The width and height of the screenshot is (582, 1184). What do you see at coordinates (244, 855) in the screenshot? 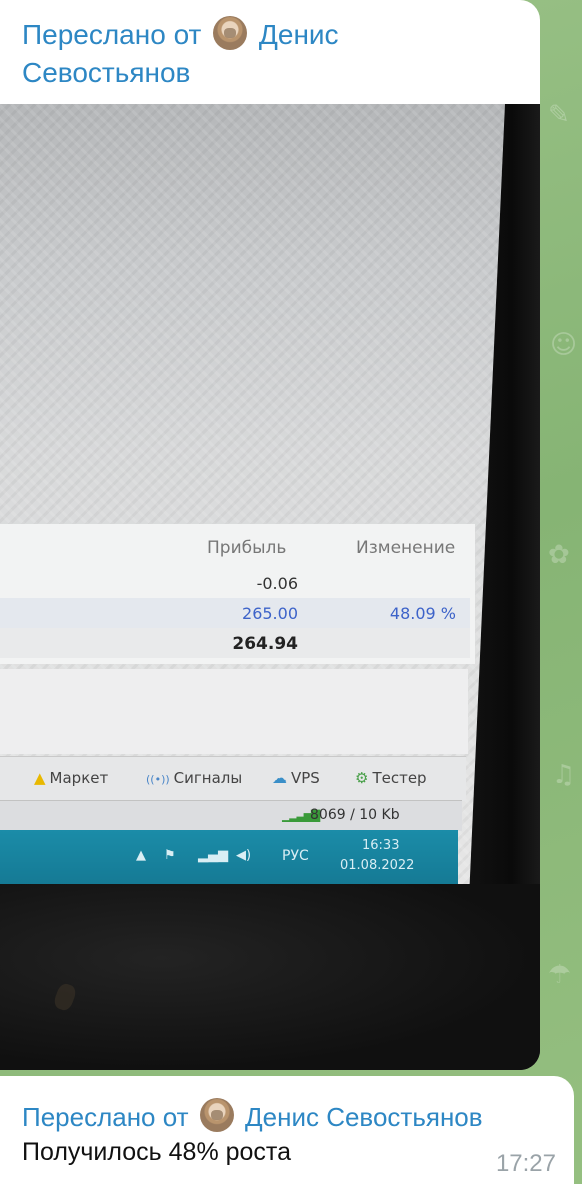
I see `volume-icon: ◀)` at bounding box center [244, 855].